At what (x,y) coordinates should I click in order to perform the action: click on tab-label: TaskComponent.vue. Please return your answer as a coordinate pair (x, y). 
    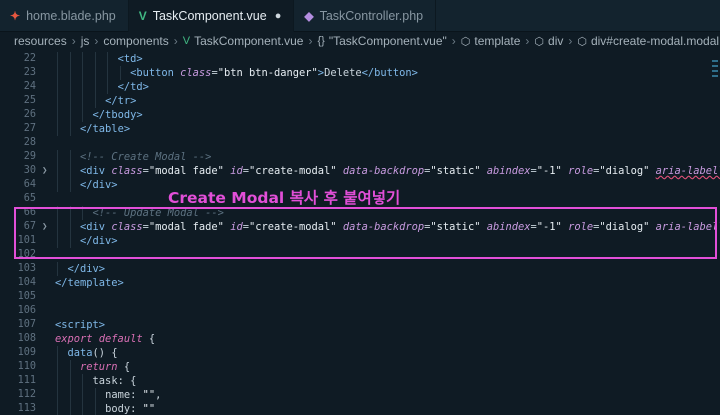
    Looking at the image, I should click on (209, 16).